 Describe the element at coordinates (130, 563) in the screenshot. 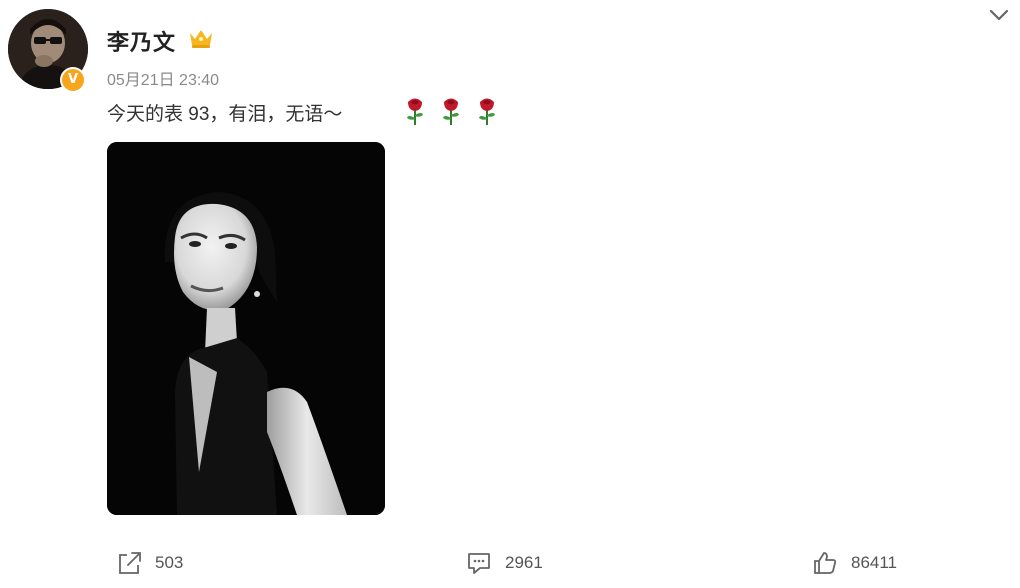

I see `share-icon` at that location.